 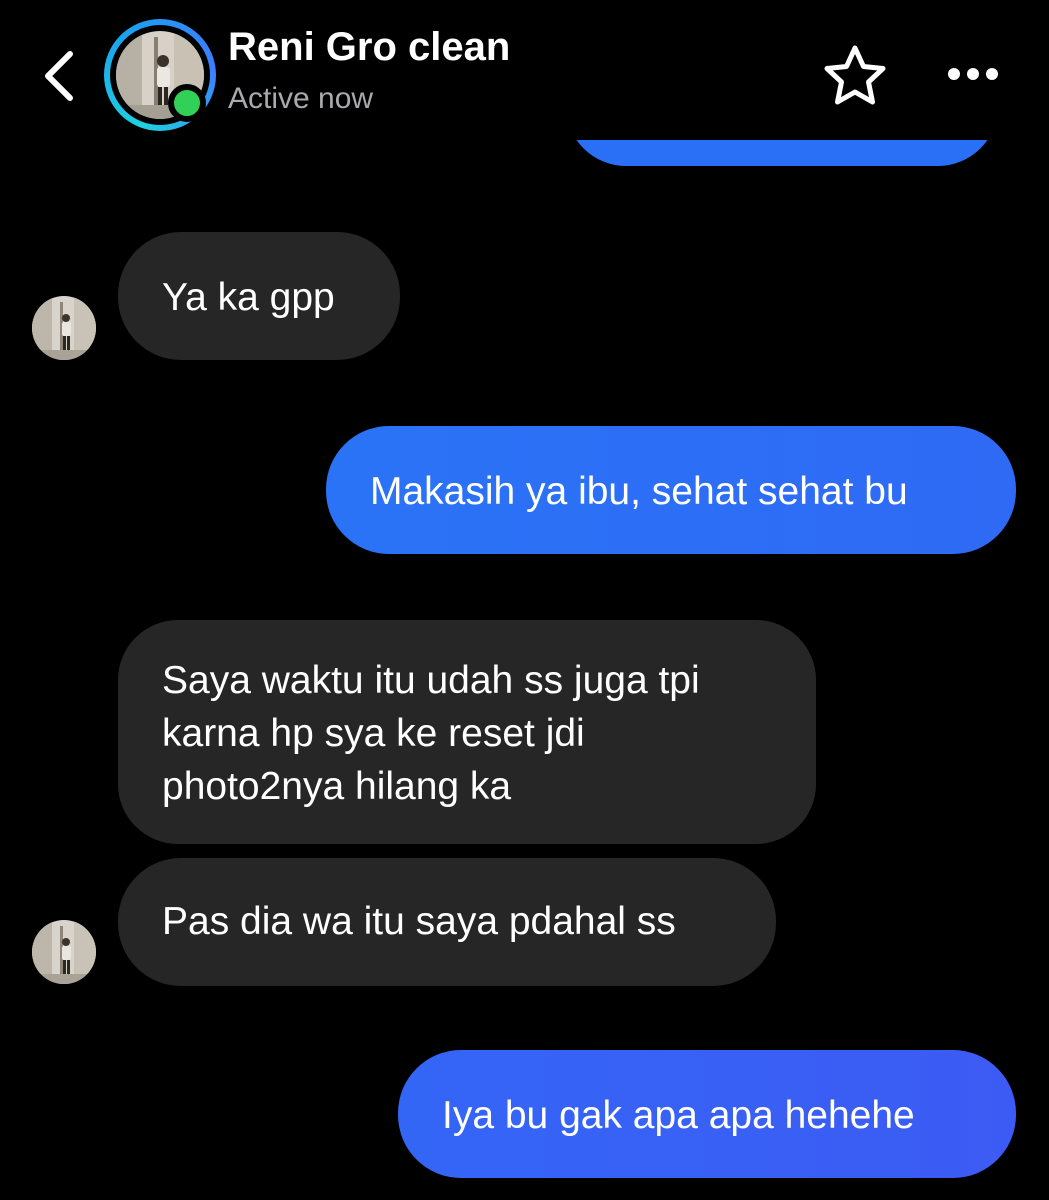 What do you see at coordinates (369, 47) in the screenshot?
I see `contact-name: Reni Gro clean` at bounding box center [369, 47].